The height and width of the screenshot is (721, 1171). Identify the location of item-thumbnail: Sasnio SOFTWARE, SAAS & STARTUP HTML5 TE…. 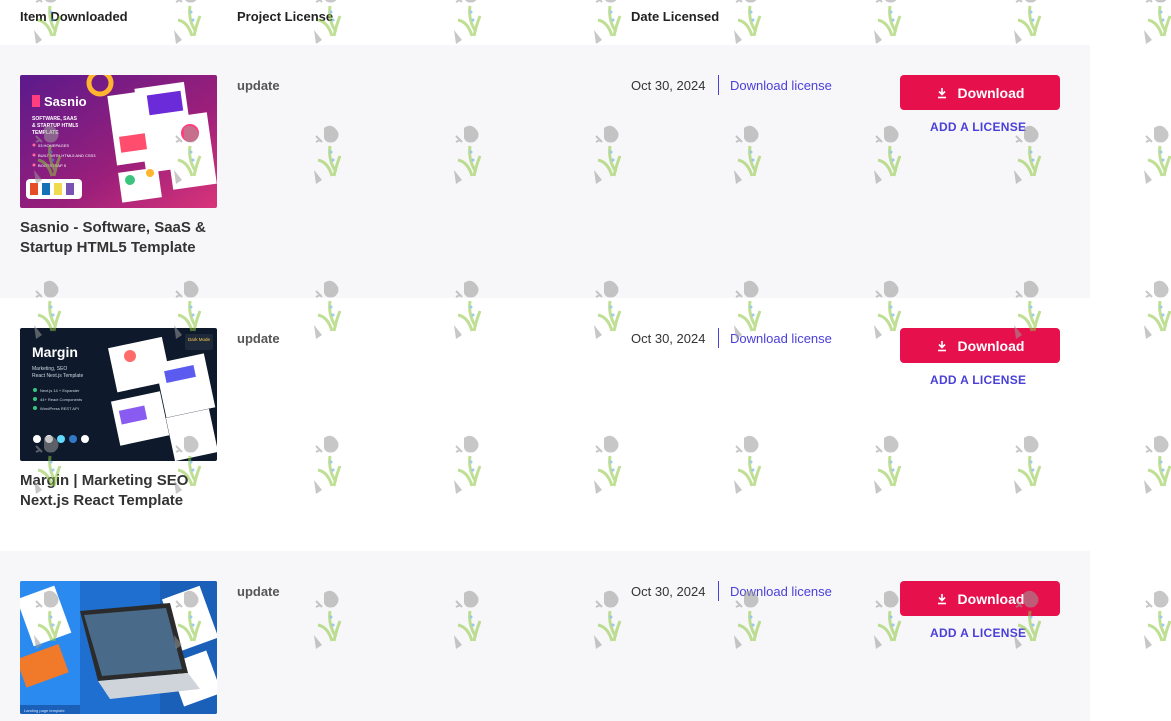
(118, 141).